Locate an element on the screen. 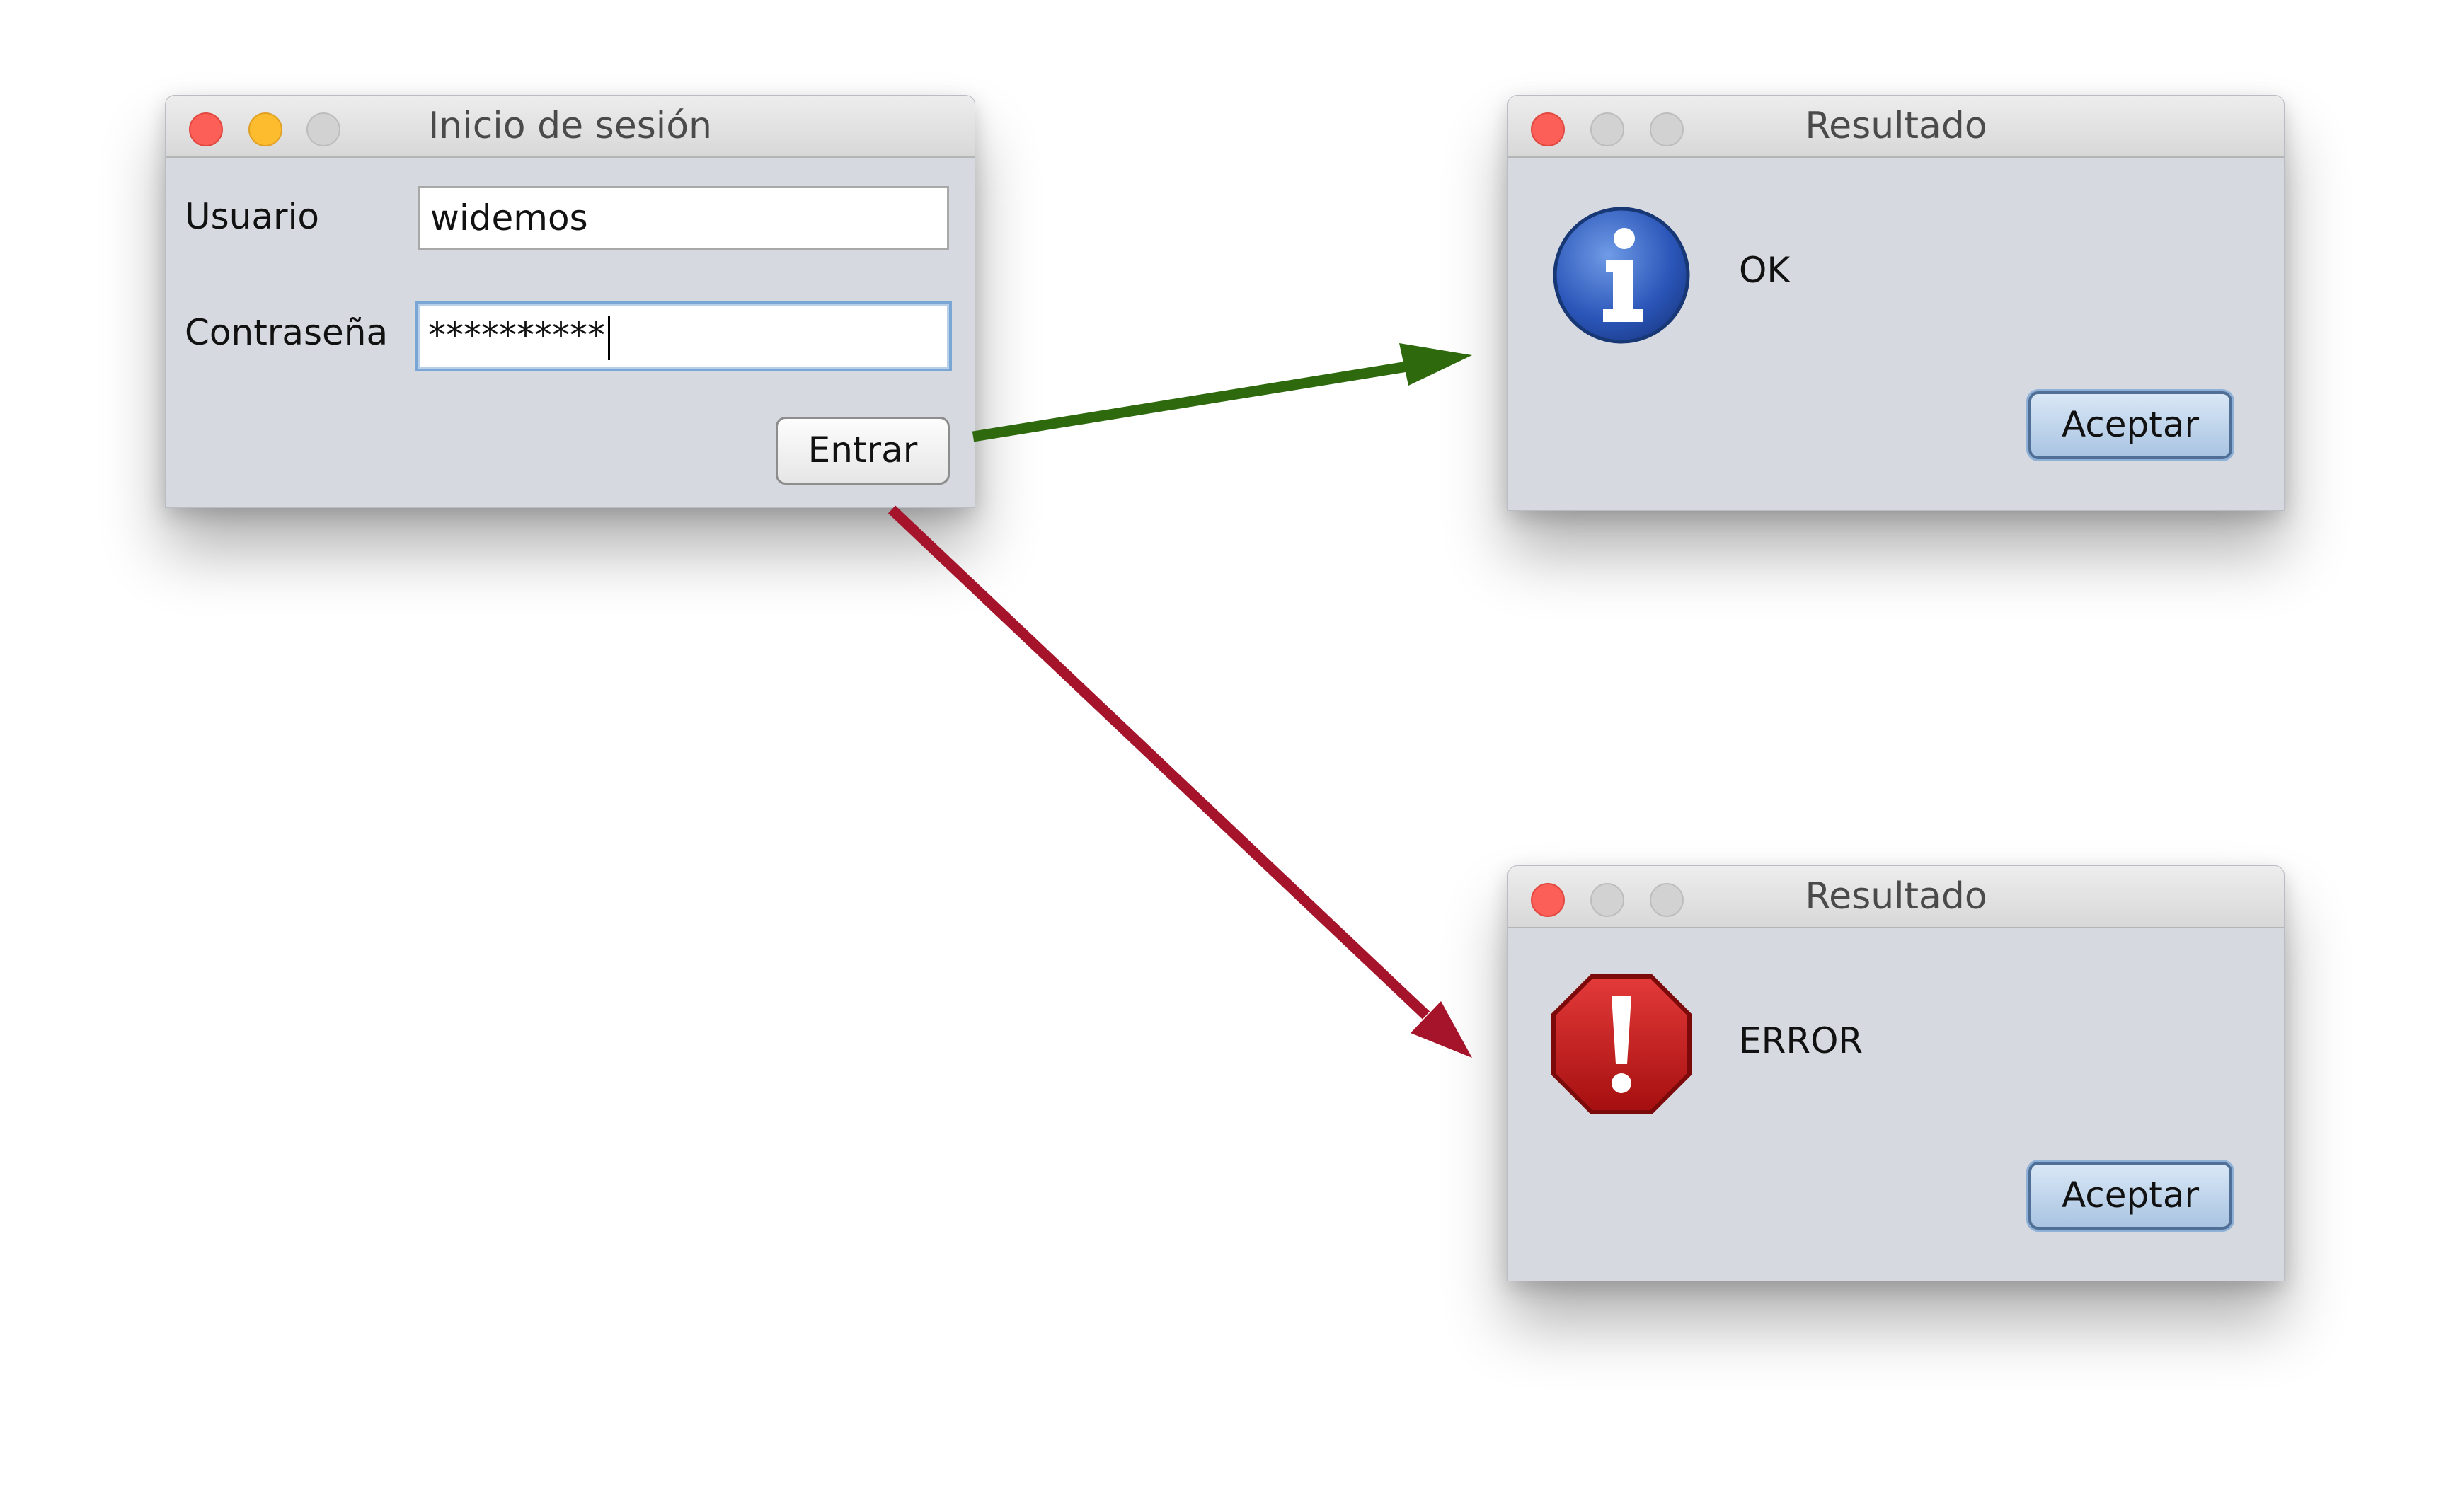 This screenshot has width=2441, height=1512. error-arrow is located at coordinates (1180, 782).